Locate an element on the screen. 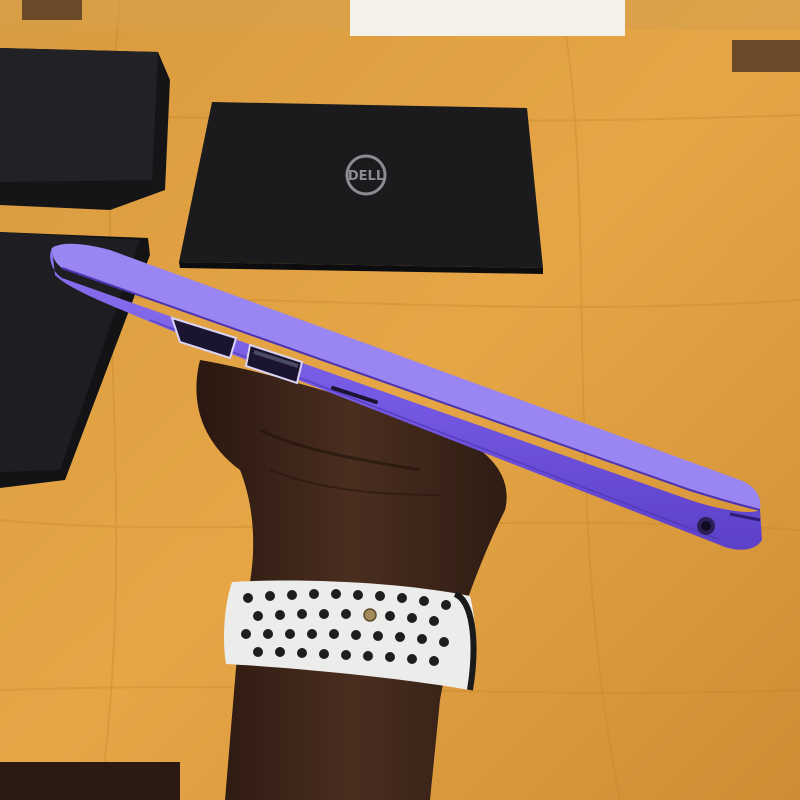 The height and width of the screenshot is (800, 800). bracket-left is located at coordinates (52, 10).